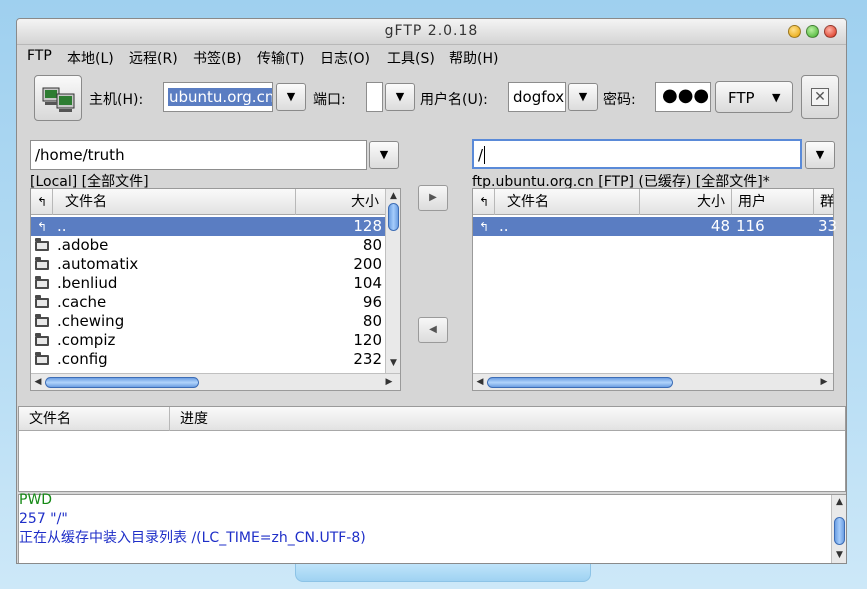 This screenshot has width=867, height=589. I want to click on local-hscroll-thumb, so click(122, 382).